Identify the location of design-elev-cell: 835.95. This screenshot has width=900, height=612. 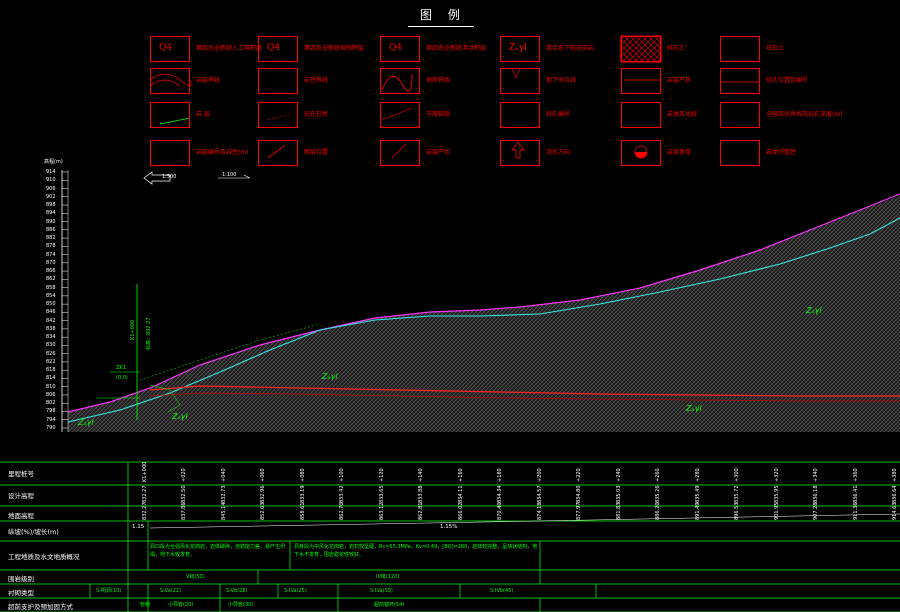
(776, 494).